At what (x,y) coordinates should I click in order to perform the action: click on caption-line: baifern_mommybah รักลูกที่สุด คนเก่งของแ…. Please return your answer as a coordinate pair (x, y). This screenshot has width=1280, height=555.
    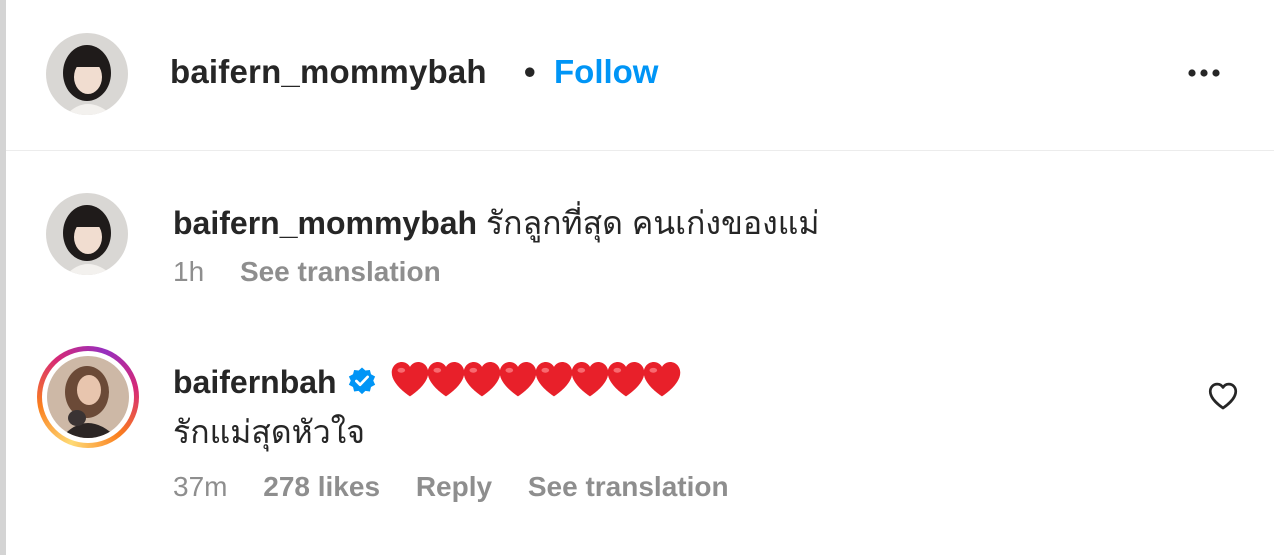
    Looking at the image, I should click on (496, 223).